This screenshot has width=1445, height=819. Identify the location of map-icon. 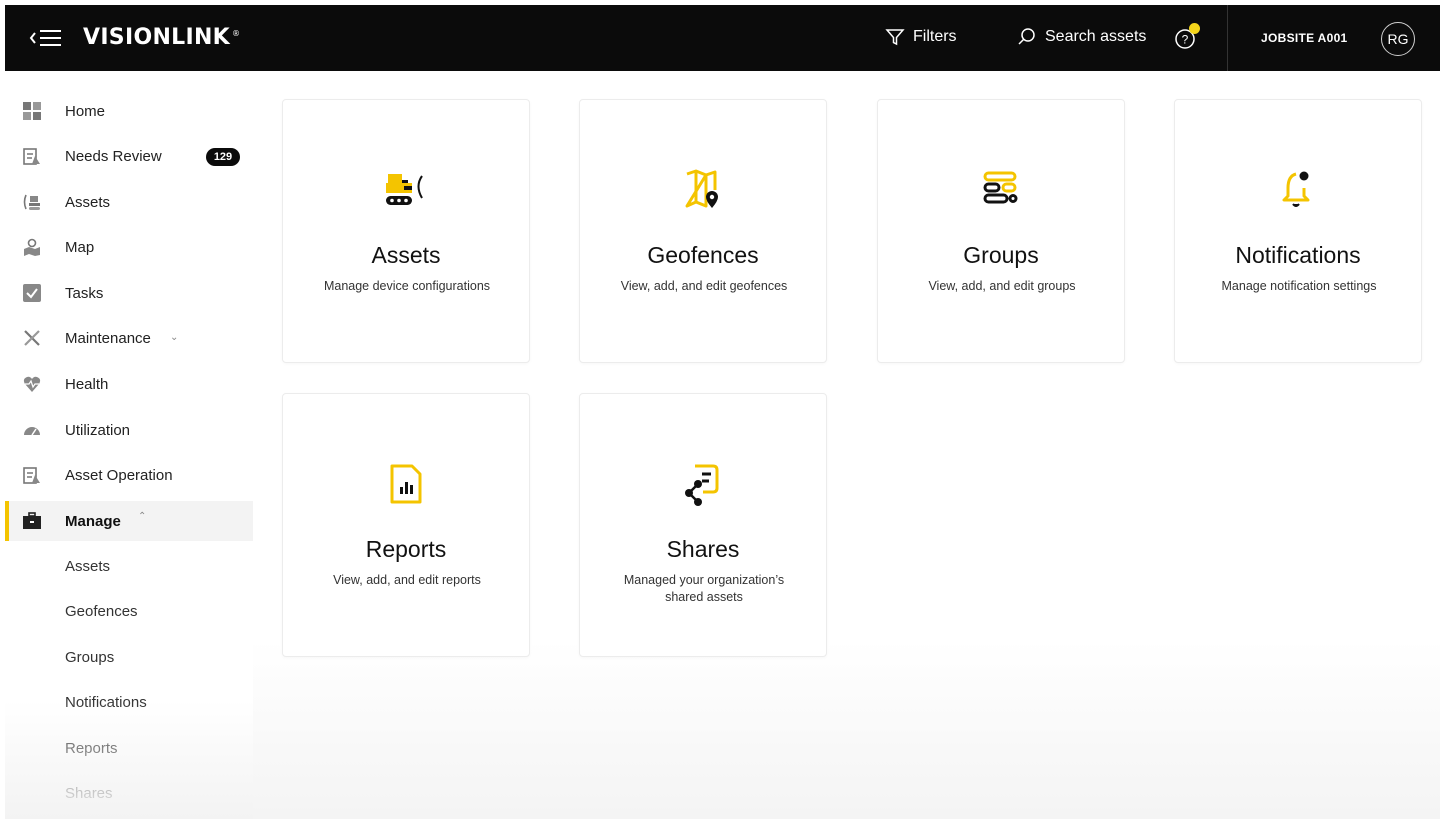
(32, 247).